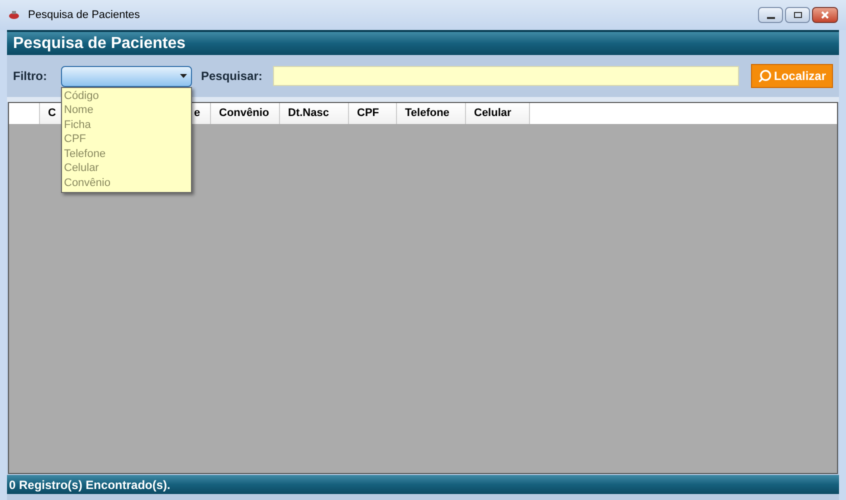 The width and height of the screenshot is (846, 500). I want to click on dropdown-option: Ficha, so click(126, 125).